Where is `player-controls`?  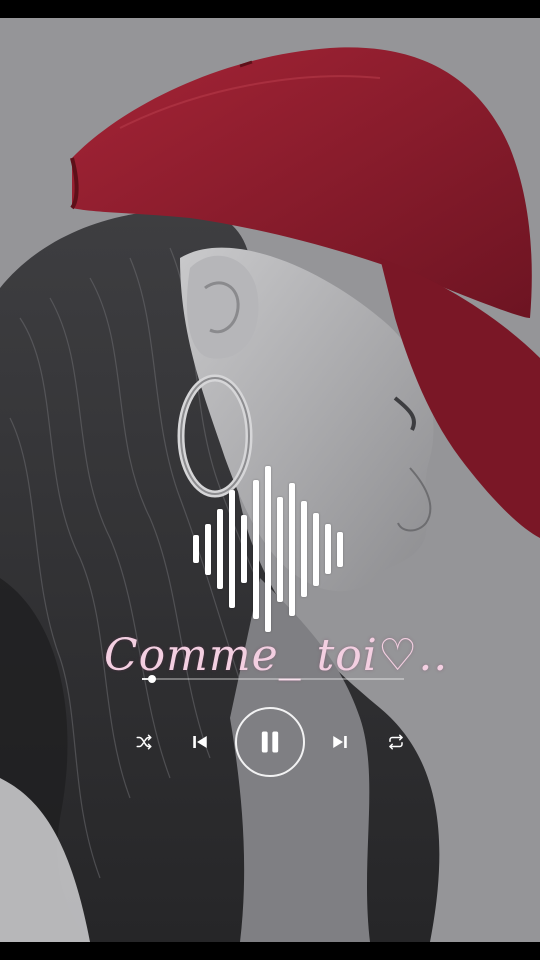 player-controls is located at coordinates (270, 742).